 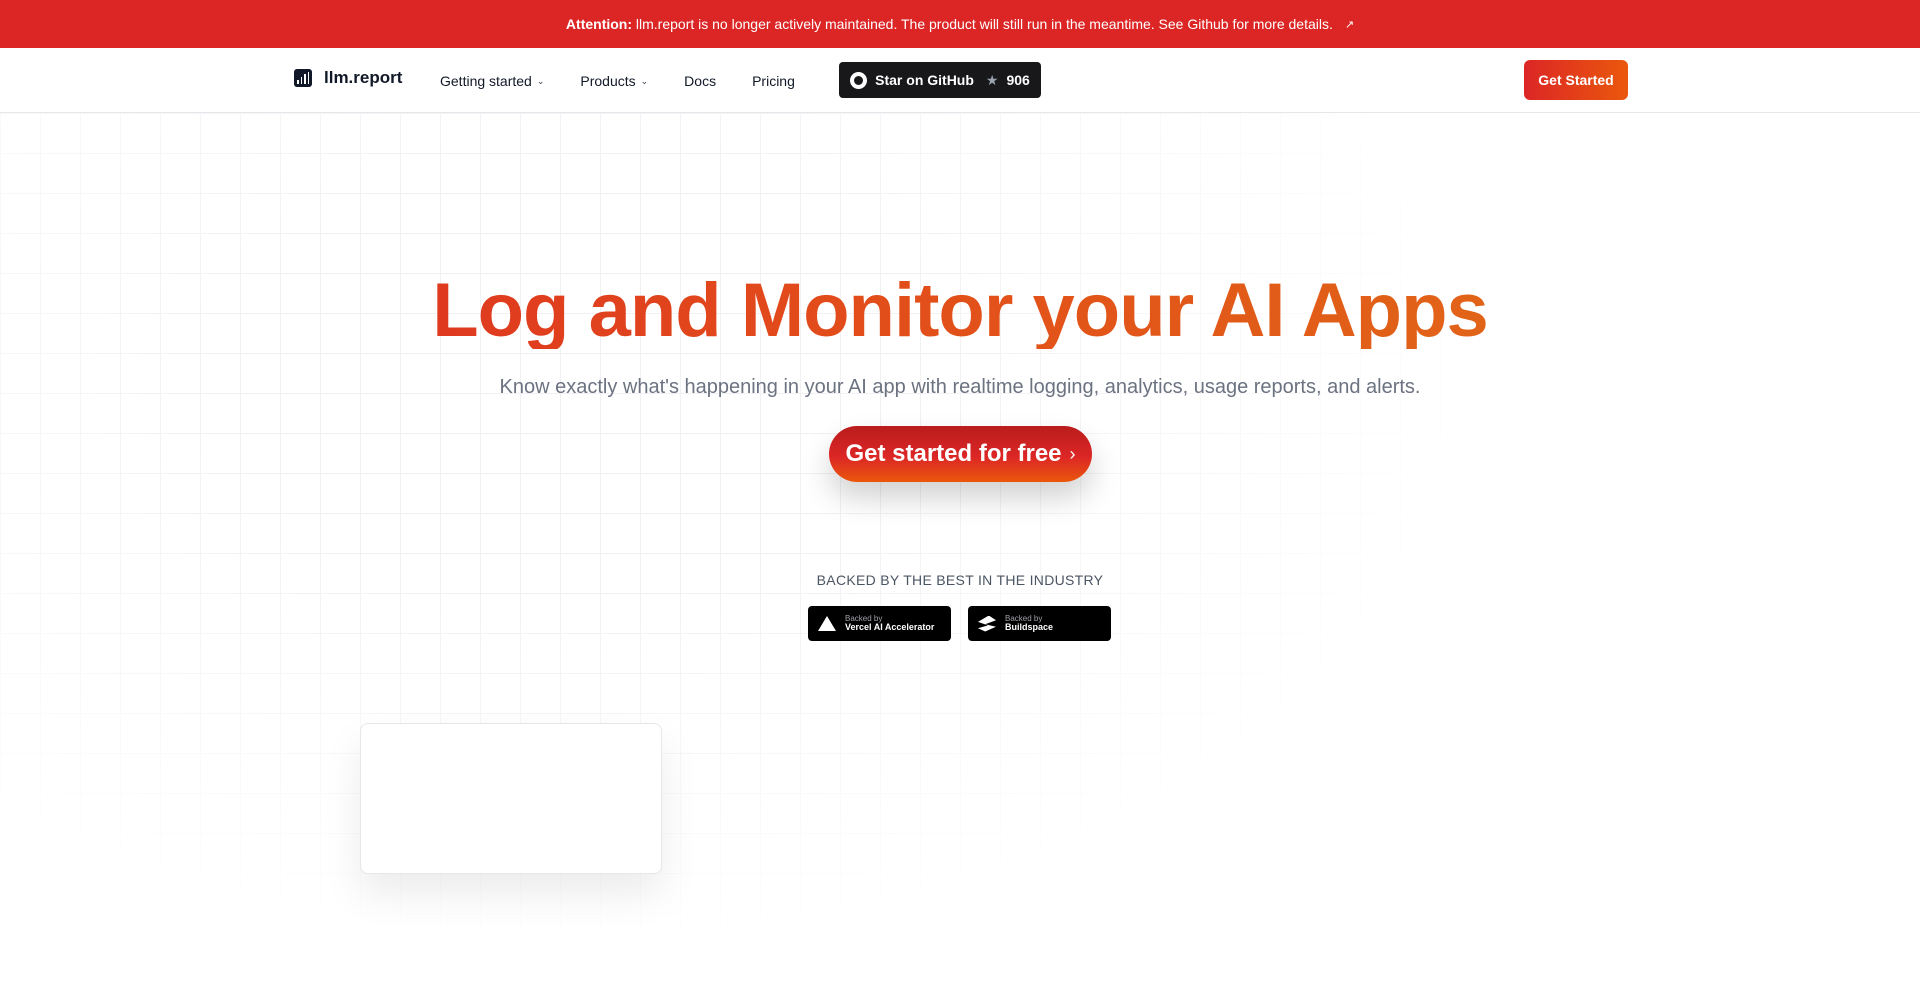 What do you see at coordinates (960, 580) in the screenshot?
I see `backed-by-heading: BACKED BY THE BEST IN THE INDUSTRY` at bounding box center [960, 580].